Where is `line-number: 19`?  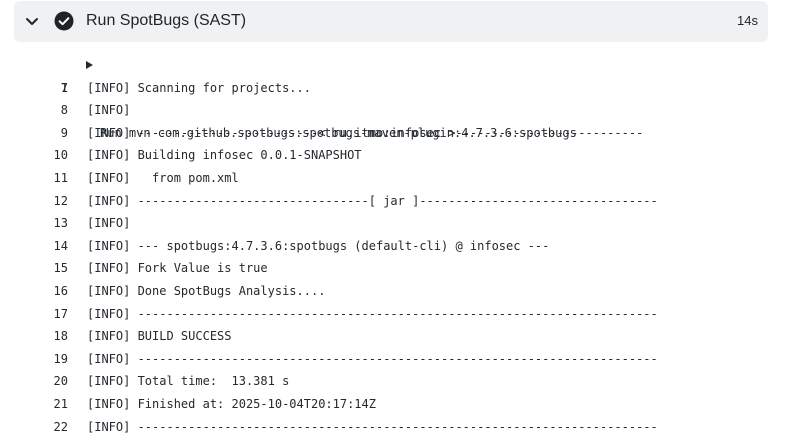
line-number: 19 is located at coordinates (54, 359).